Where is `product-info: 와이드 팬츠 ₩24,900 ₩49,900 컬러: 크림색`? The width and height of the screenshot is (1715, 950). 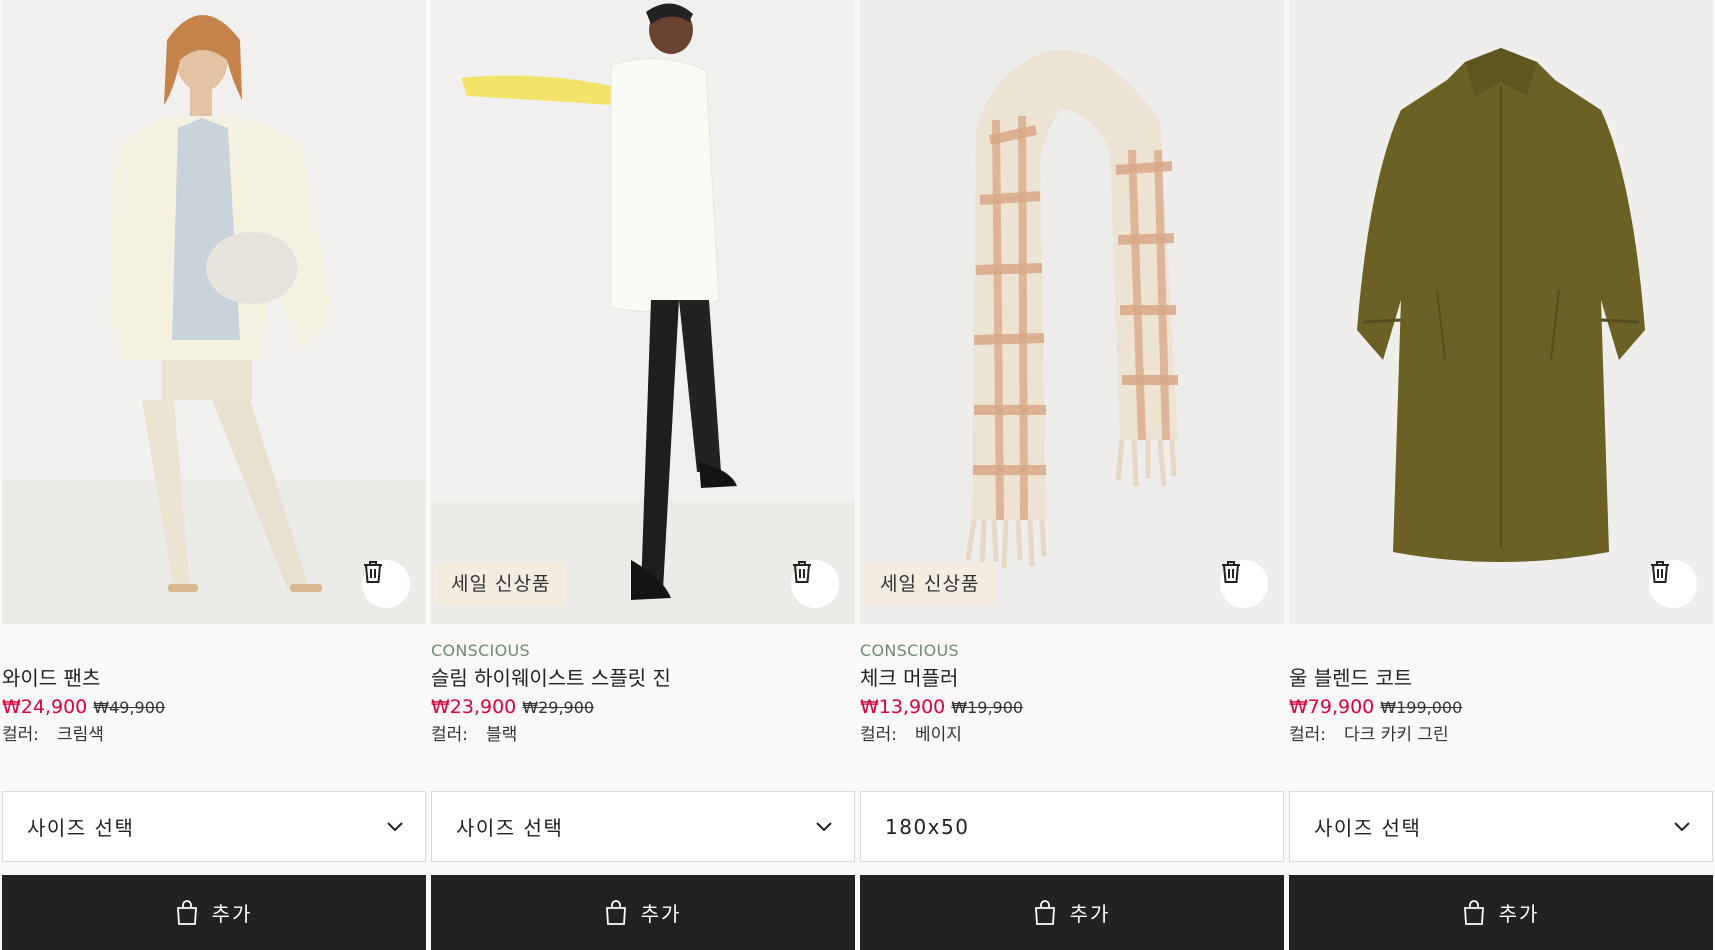
product-info: 와이드 팬츠 ₩24,900 ₩49,900 컬러: 크림색 is located at coordinates (214, 694).